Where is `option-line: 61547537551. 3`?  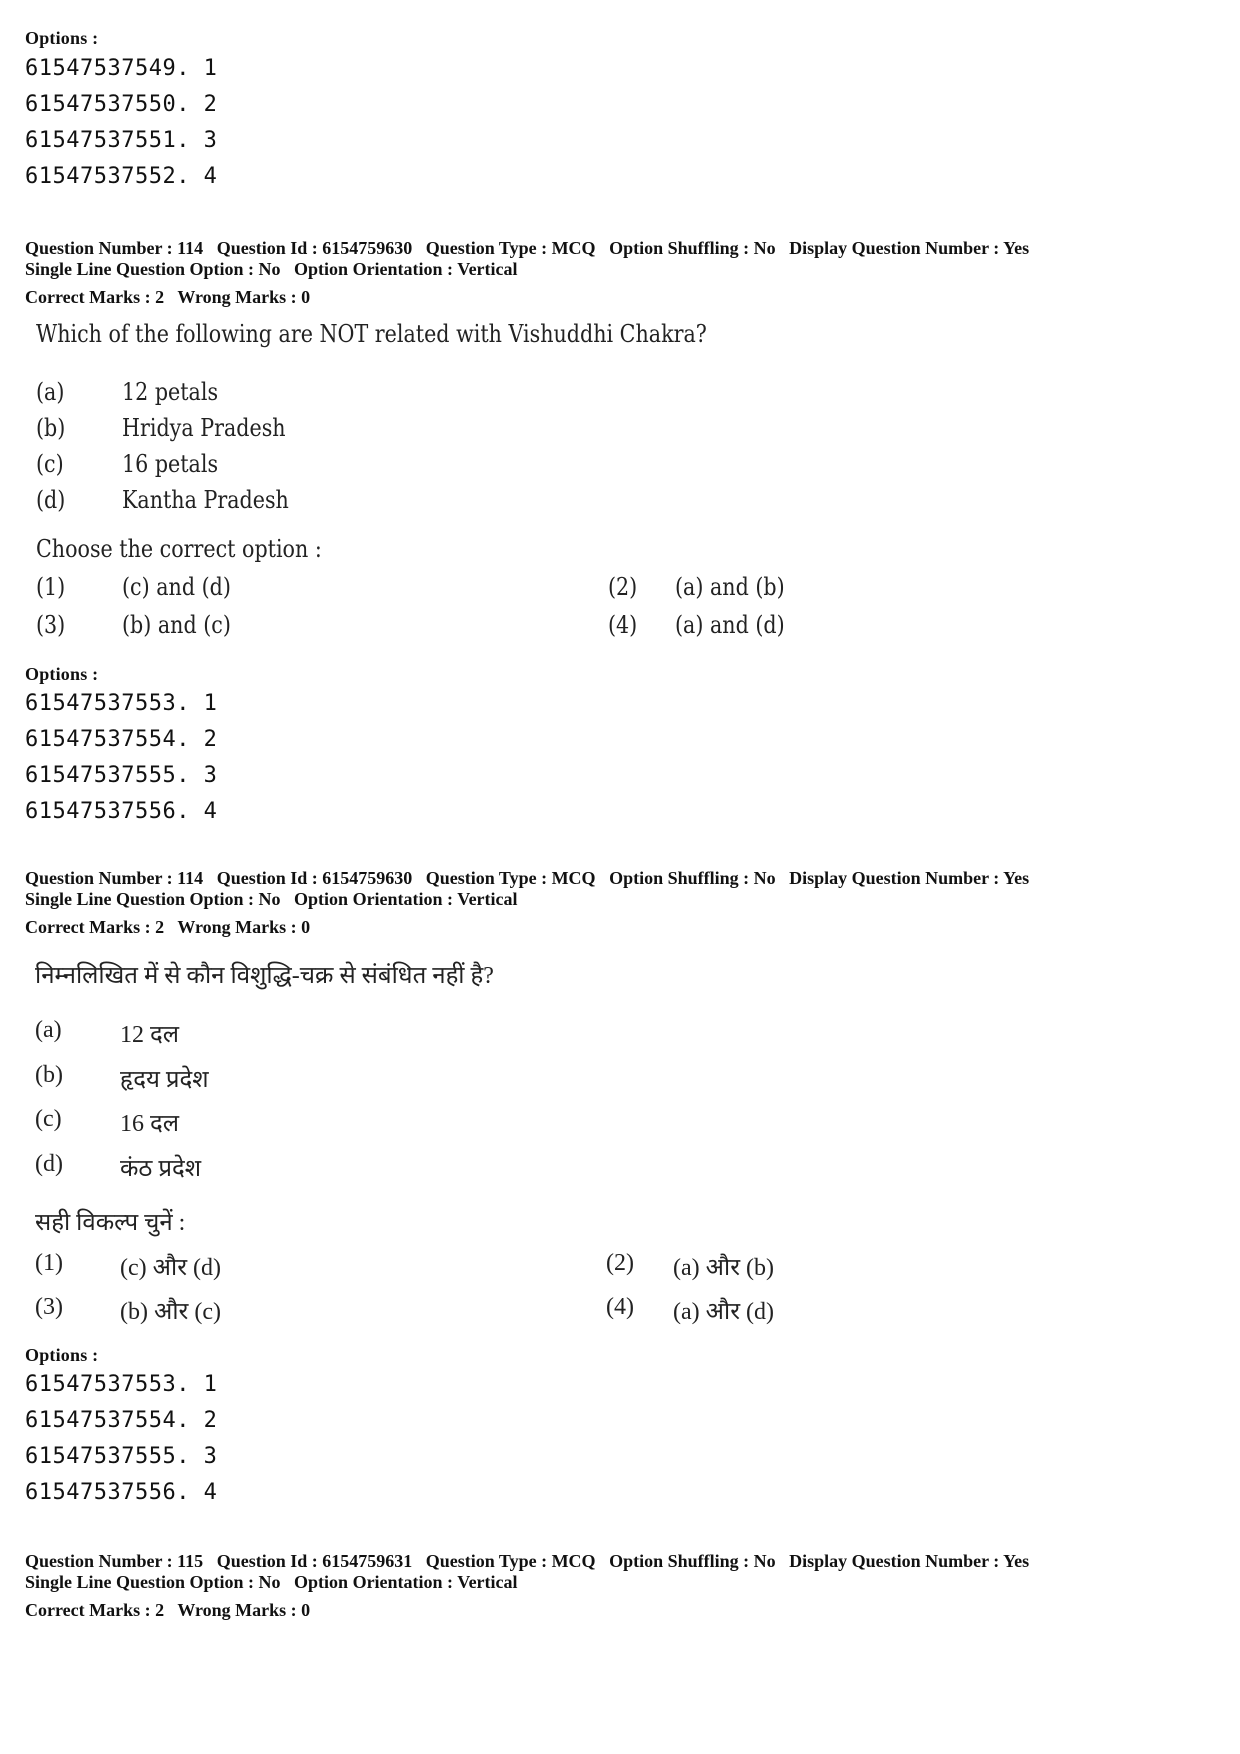
option-line: 61547537551. 3 is located at coordinates (121, 140).